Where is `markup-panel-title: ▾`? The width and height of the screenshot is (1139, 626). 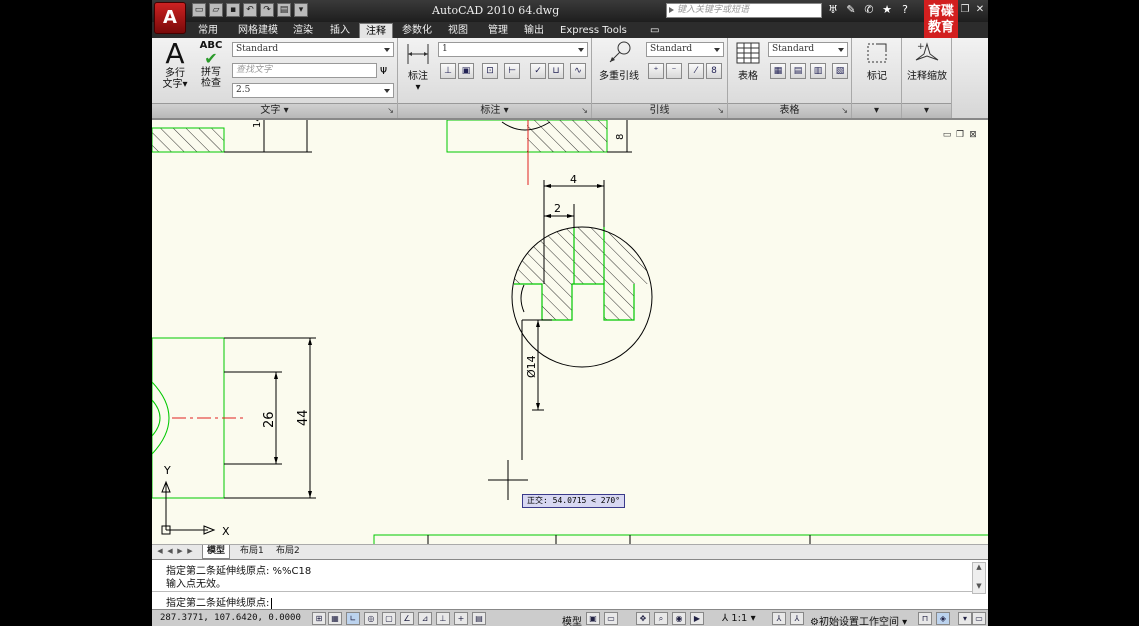
markup-panel-title: ▾ is located at coordinates (876, 110).